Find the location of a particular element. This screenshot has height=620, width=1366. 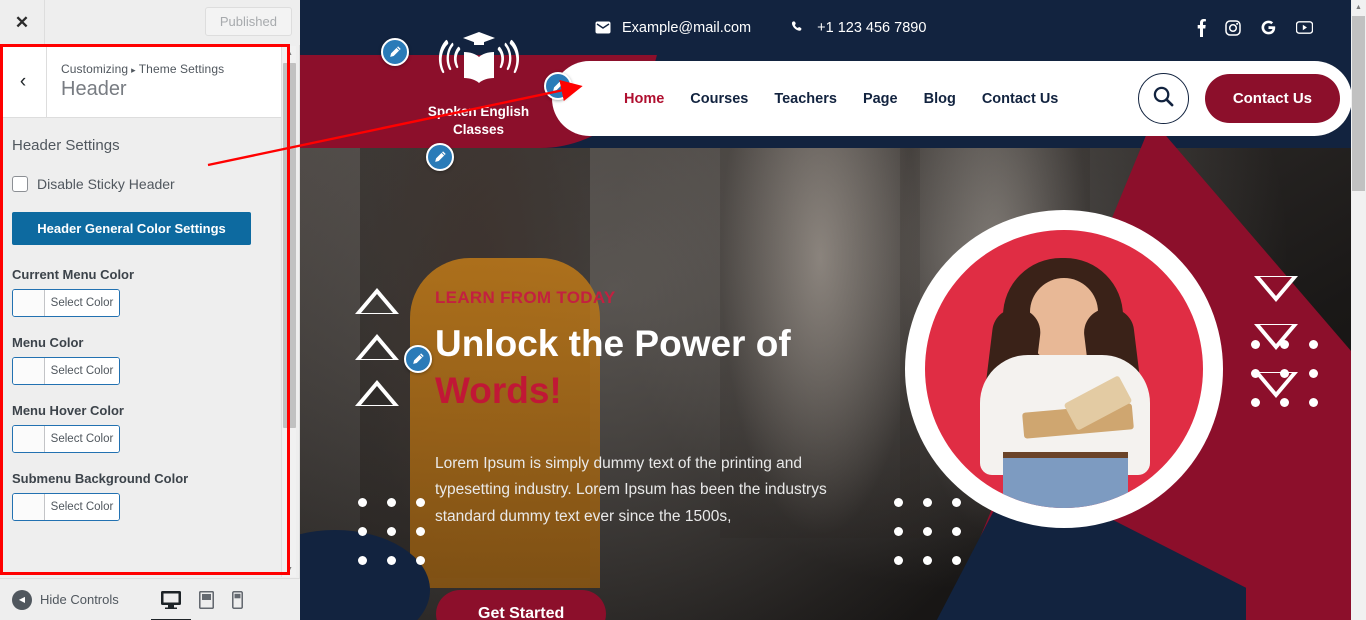

nav-cta-button: Contact Us is located at coordinates (1272, 98).